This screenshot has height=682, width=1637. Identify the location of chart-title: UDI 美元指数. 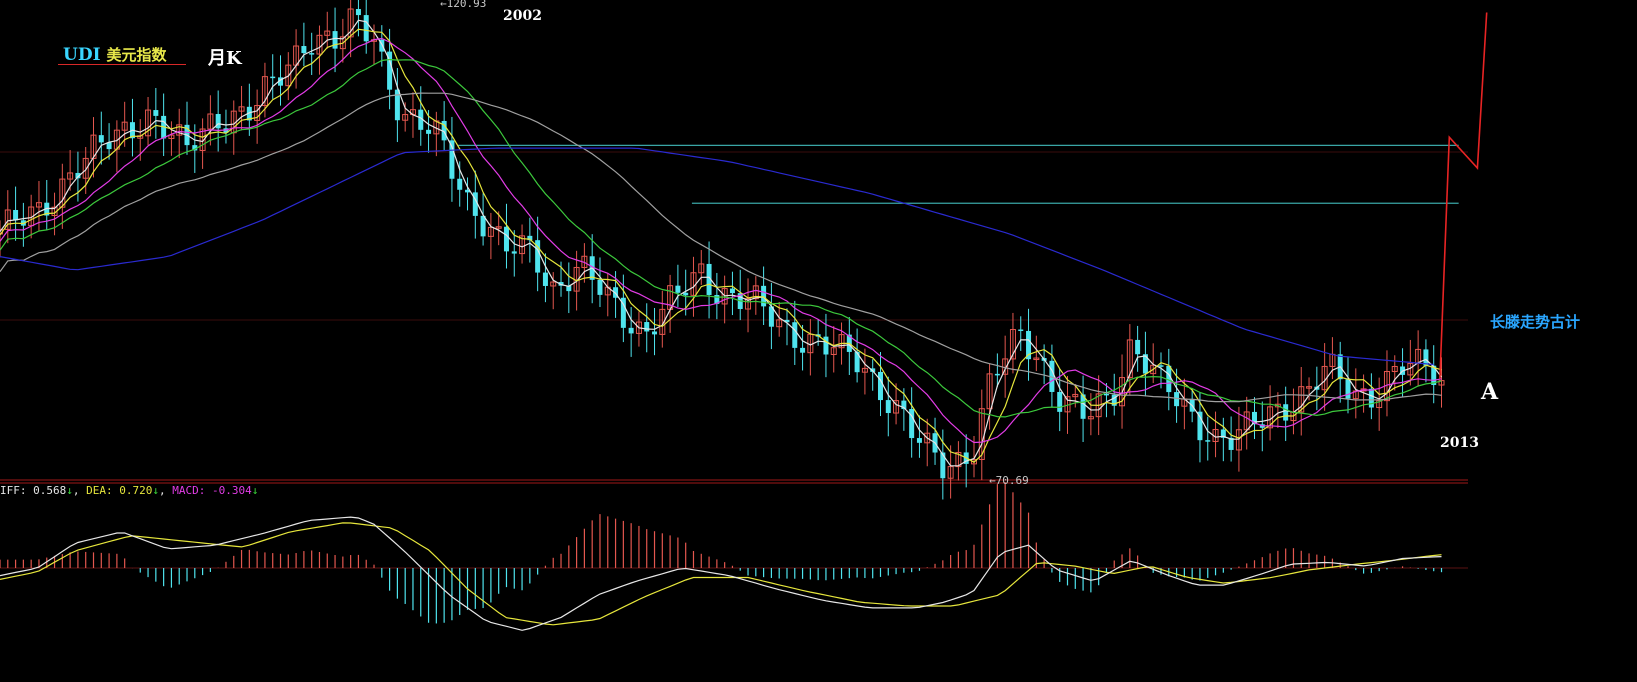
(114, 54).